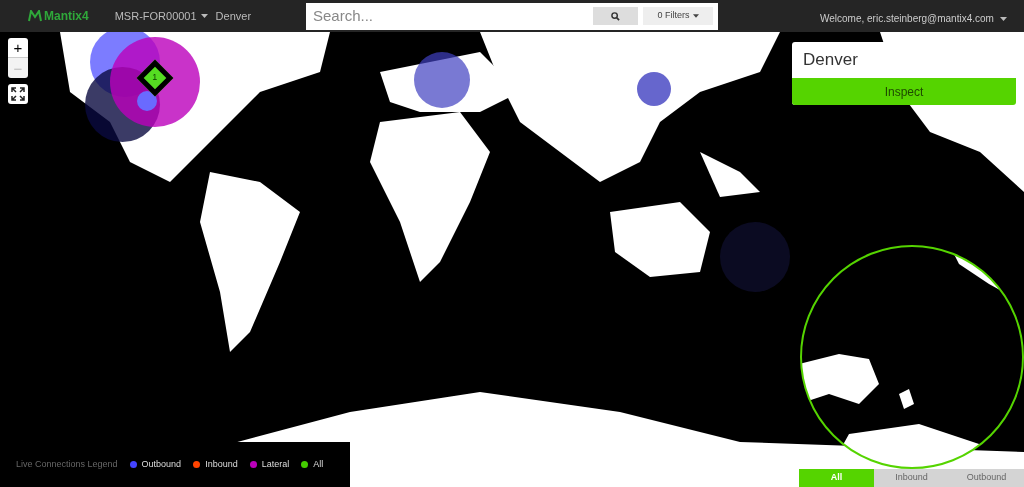  I want to click on search-field: Search... 0 Filters, so click(512, 16).